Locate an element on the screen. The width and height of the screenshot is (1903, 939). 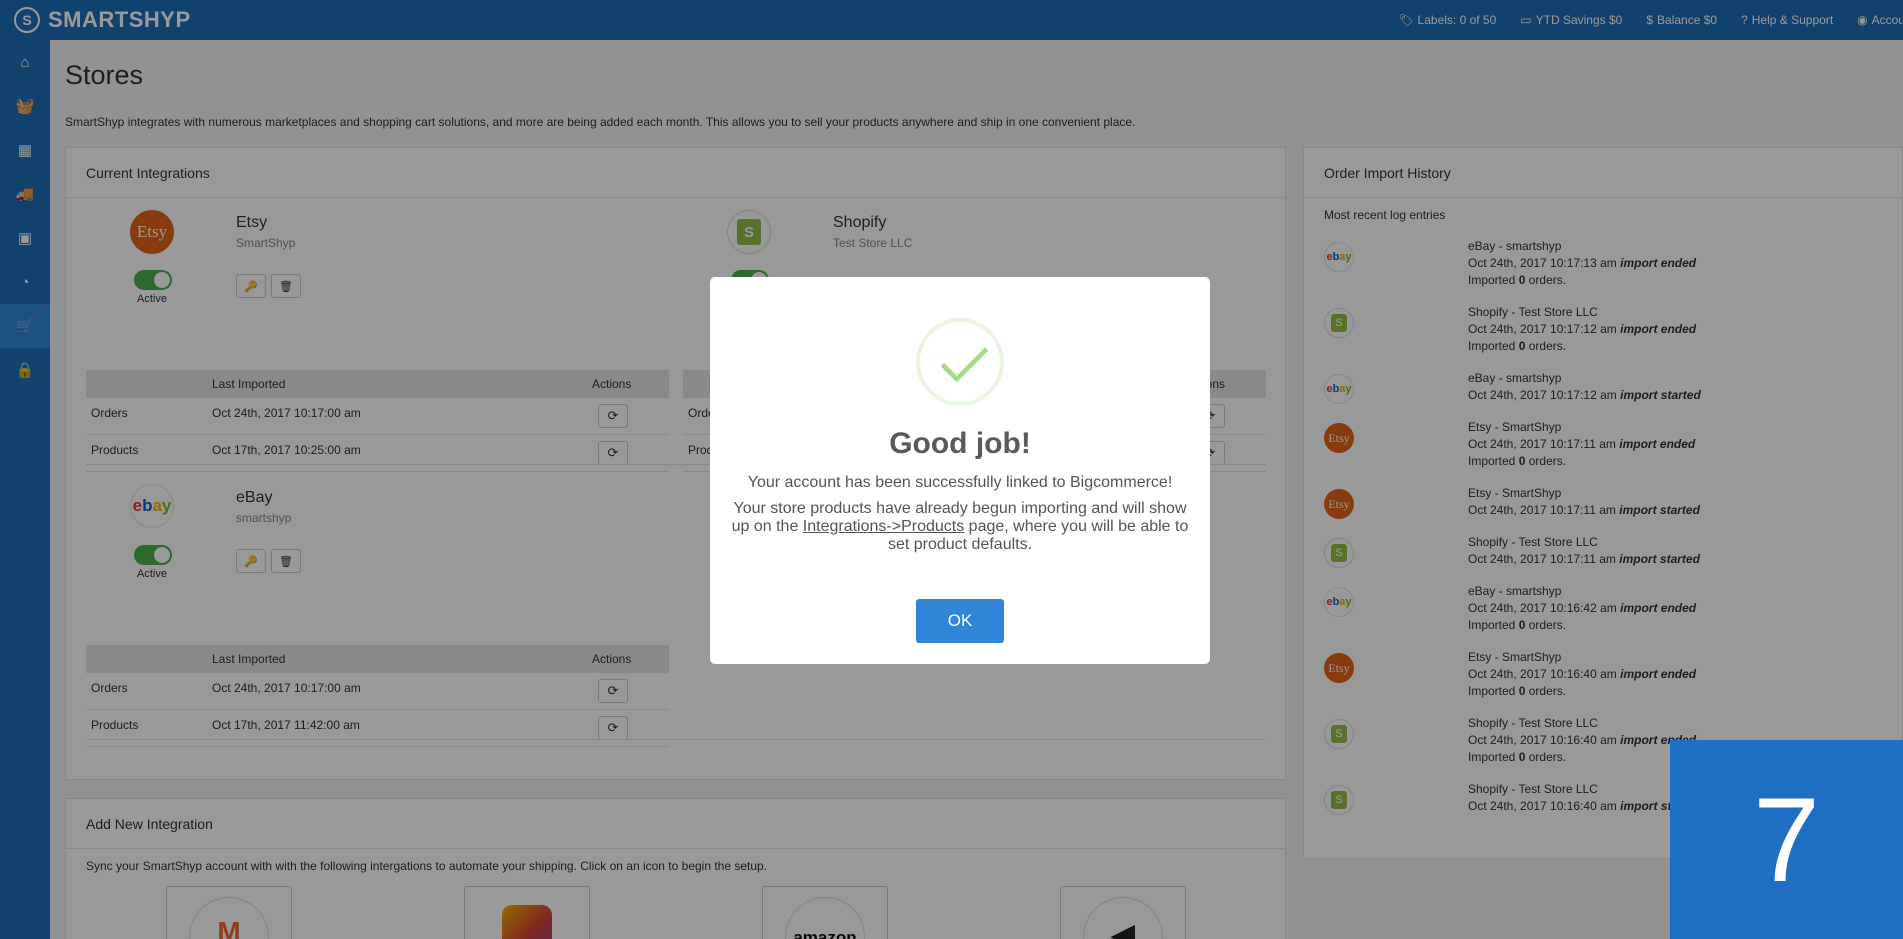
success-check-icon is located at coordinates (960, 362).